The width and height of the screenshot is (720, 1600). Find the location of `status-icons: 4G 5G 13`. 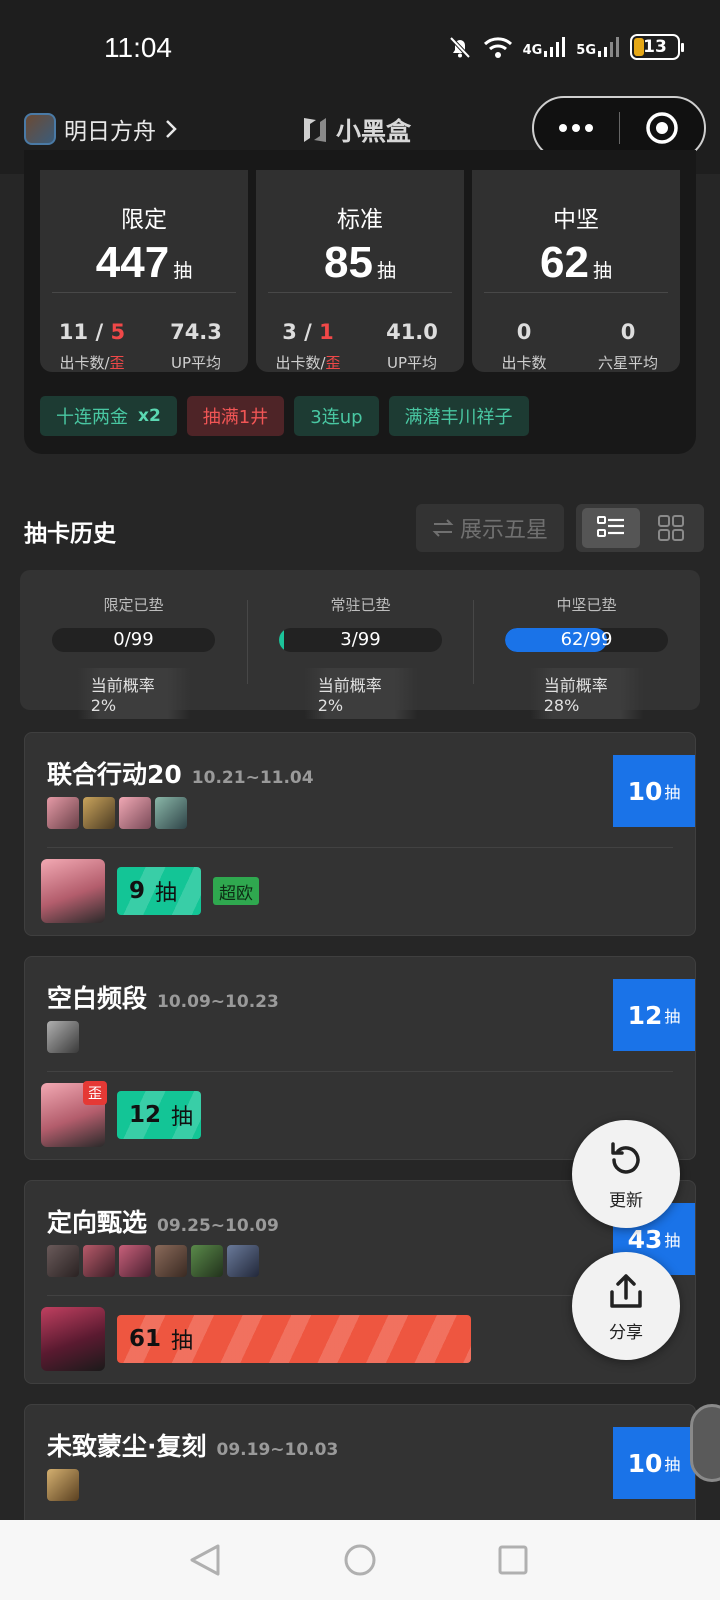

status-icons: 4G 5G 13 is located at coordinates (565, 47).